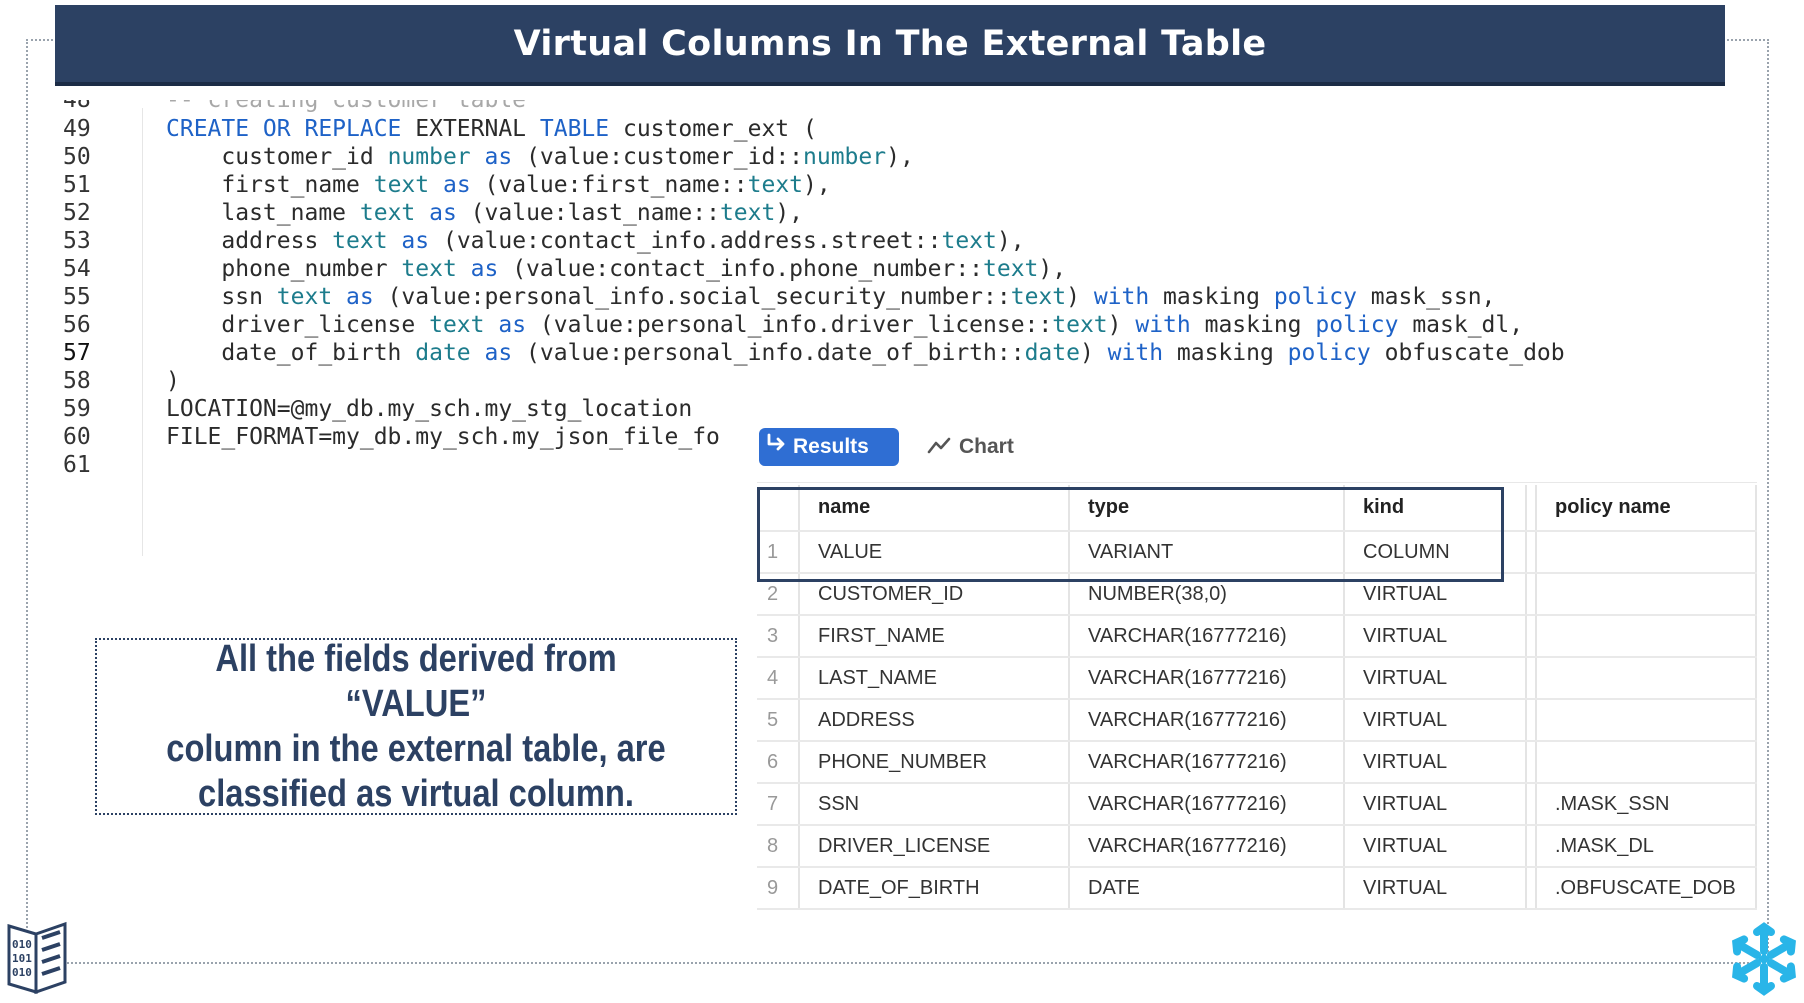  What do you see at coordinates (778, 846) in the screenshot?
I see `row-number-cell: 8` at bounding box center [778, 846].